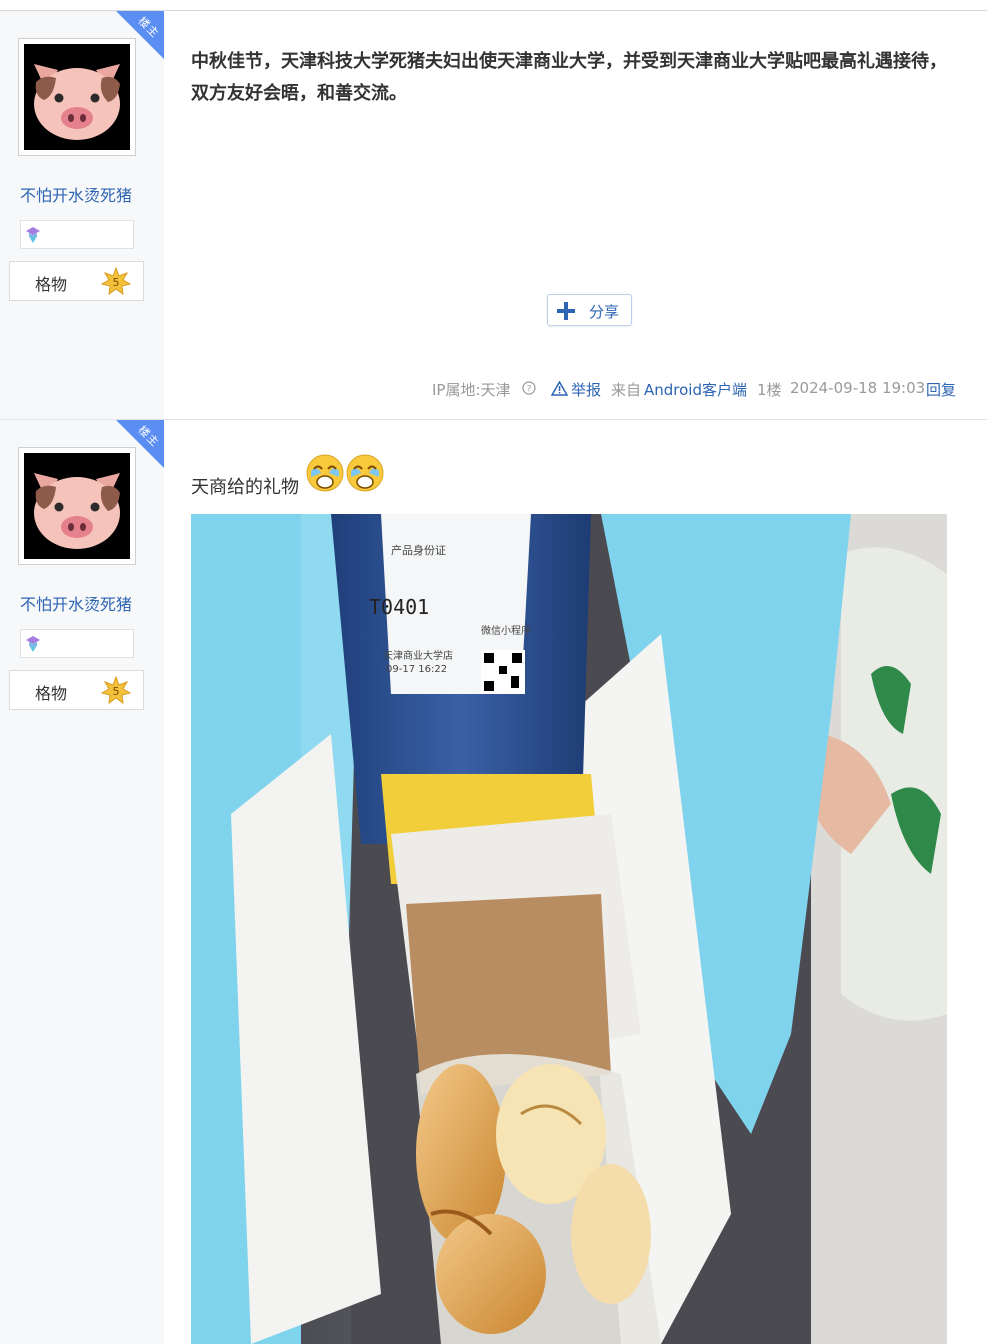 This screenshot has height=1344, width=987. Describe the element at coordinates (586, 389) in the screenshot. I see `report-link: 举报` at that location.